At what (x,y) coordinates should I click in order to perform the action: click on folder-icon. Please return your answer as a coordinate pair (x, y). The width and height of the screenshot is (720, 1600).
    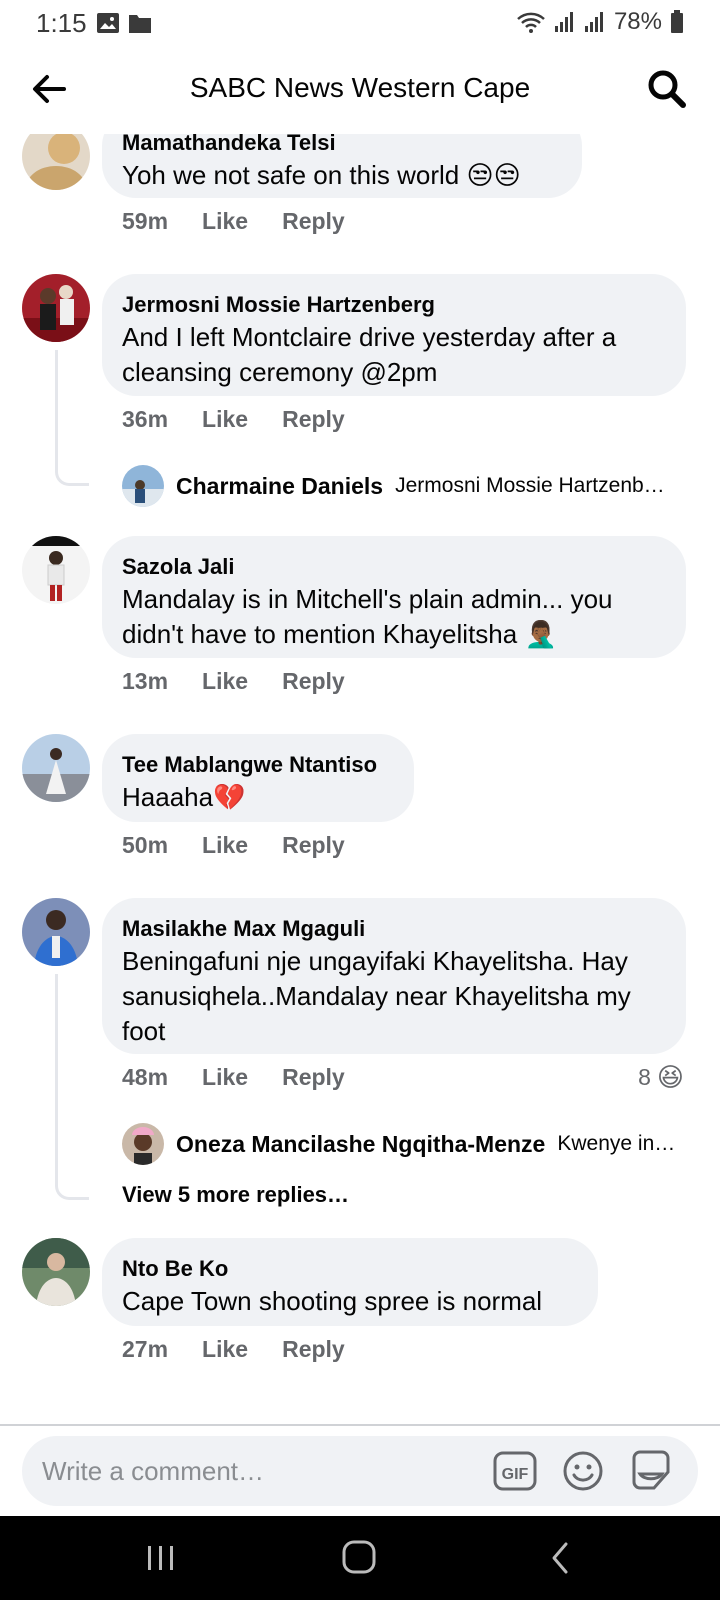
    Looking at the image, I should click on (140, 24).